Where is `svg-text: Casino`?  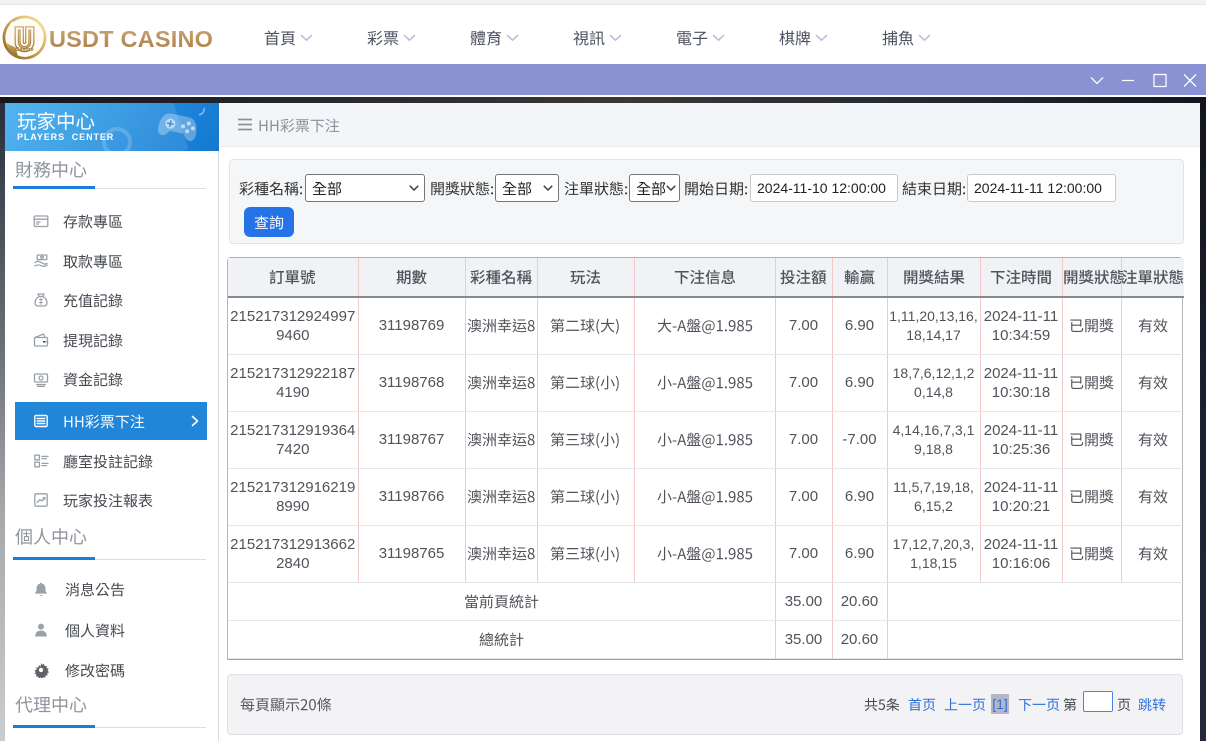 svg-text: Casino is located at coordinates (24, 50).